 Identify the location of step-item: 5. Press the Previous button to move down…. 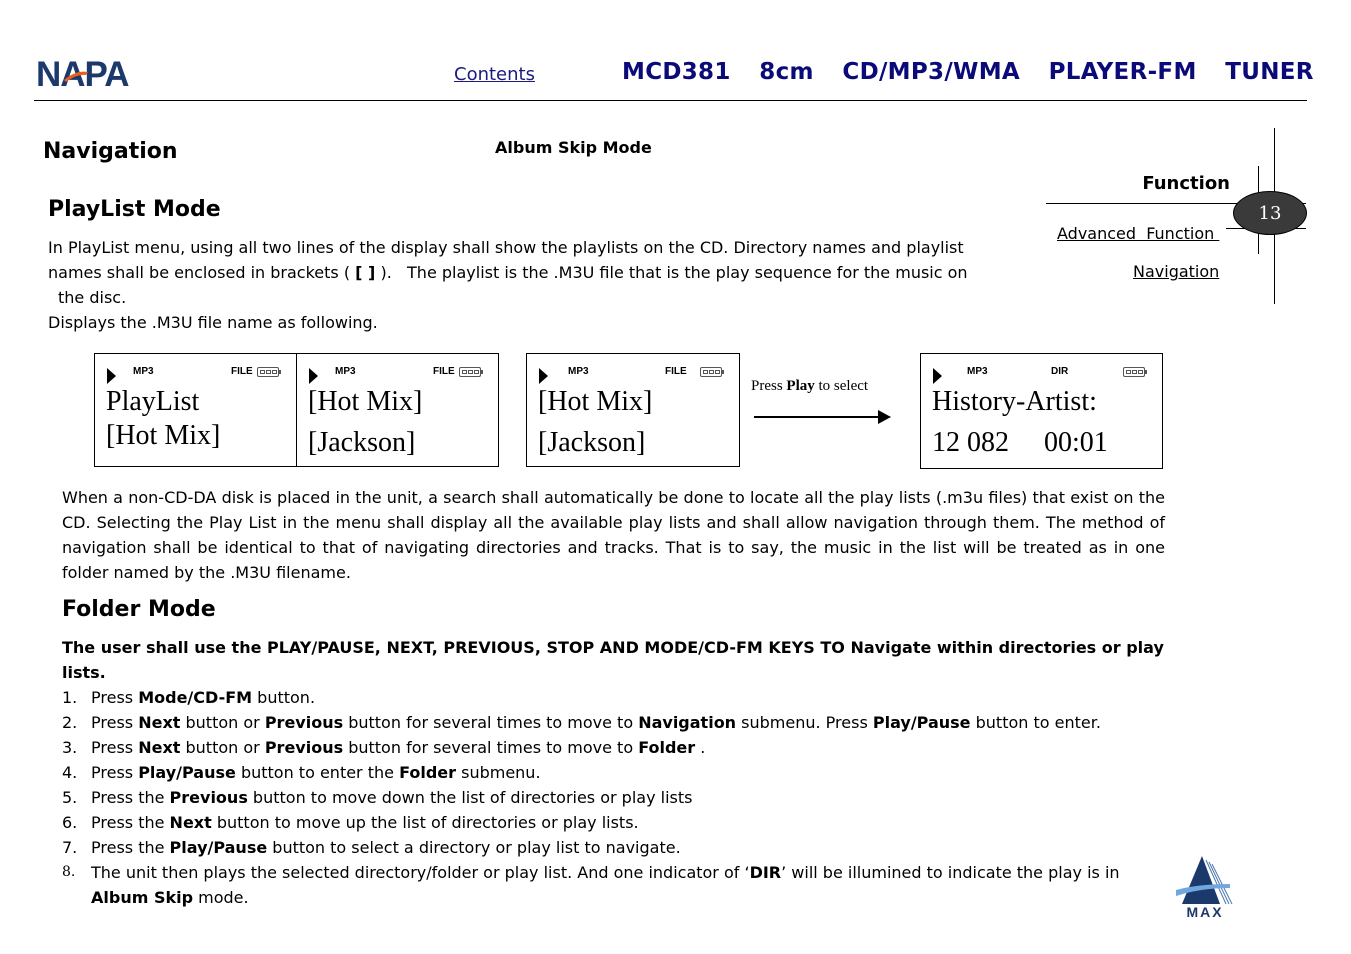
(613, 797).